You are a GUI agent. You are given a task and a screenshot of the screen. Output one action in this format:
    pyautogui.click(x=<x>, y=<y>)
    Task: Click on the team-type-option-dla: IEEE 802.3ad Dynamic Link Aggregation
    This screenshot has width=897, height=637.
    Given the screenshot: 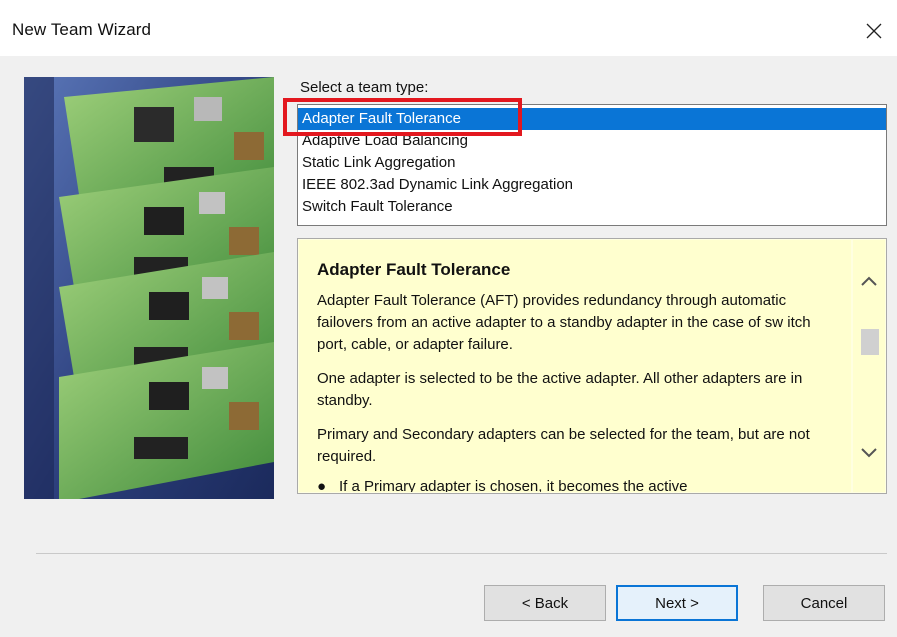 What is the action you would take?
    pyautogui.click(x=592, y=185)
    